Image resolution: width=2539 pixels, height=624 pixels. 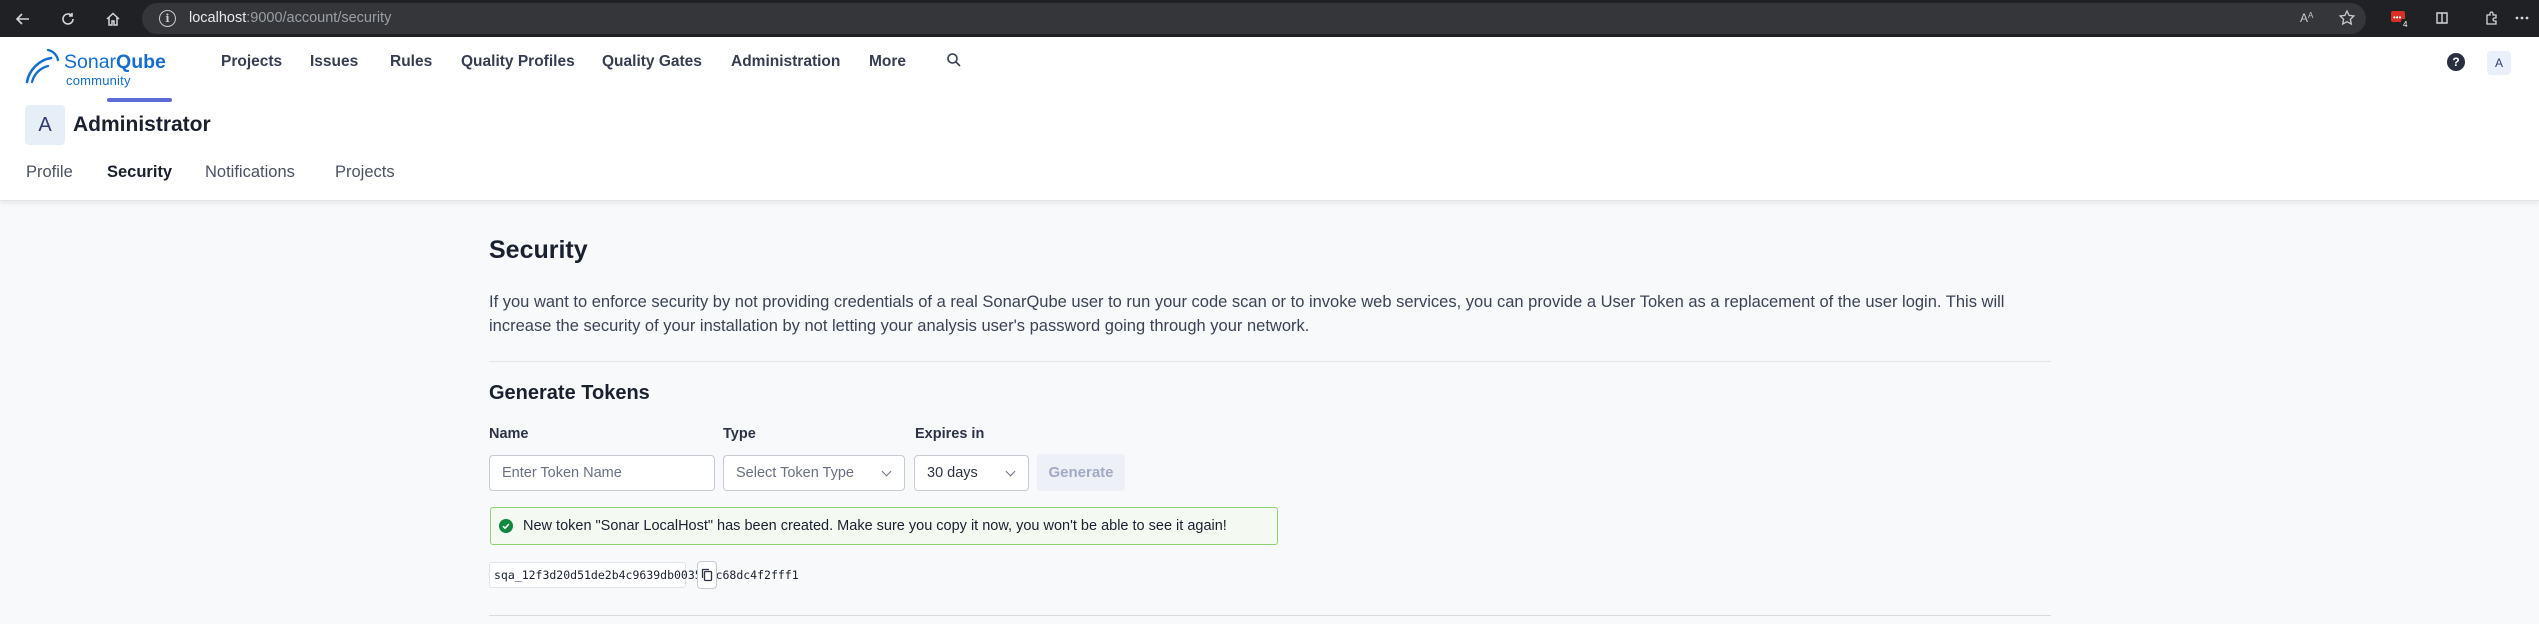 What do you see at coordinates (2522, 18) in the screenshot?
I see `more-menu-icon` at bounding box center [2522, 18].